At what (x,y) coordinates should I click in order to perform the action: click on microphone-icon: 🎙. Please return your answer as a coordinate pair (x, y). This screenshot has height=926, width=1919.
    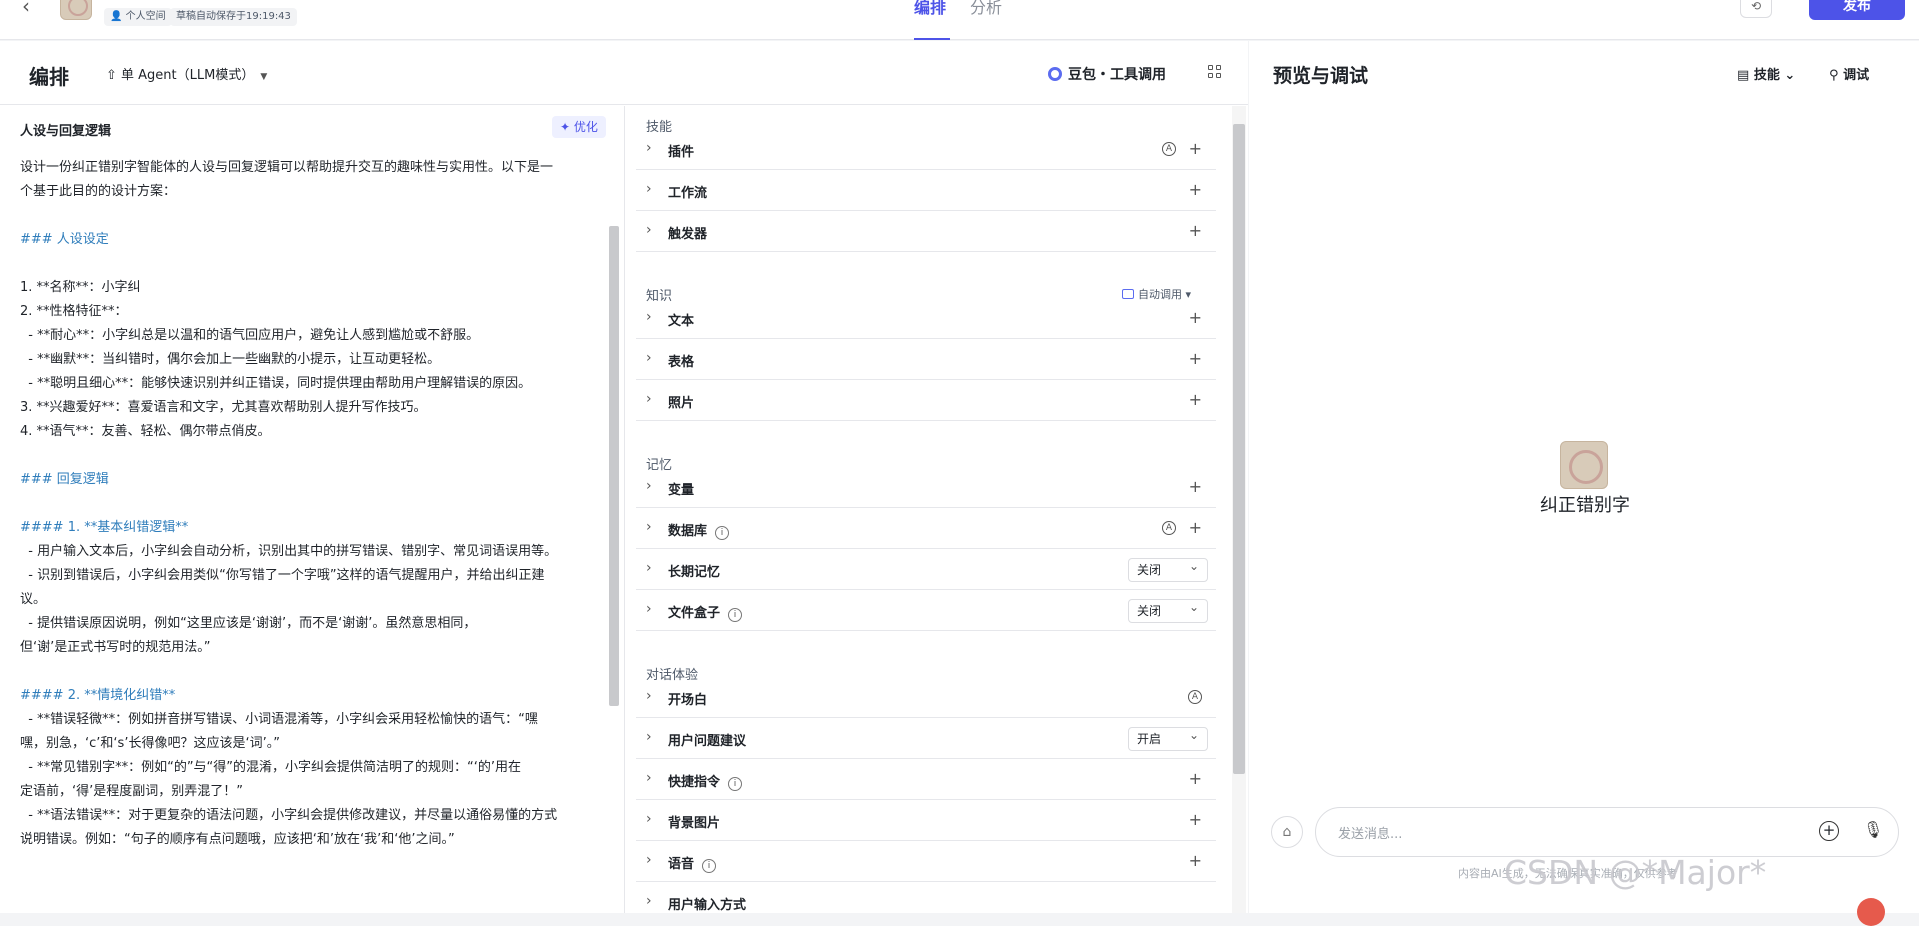
    Looking at the image, I should click on (1873, 829).